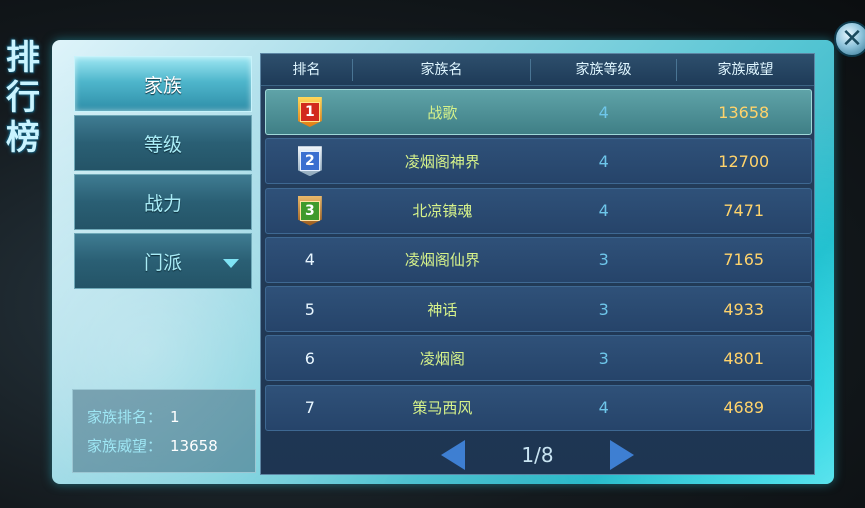 This screenshot has height=508, width=865. I want to click on table-header: 排名 家族名 家族等级 家族威望, so click(537, 70).